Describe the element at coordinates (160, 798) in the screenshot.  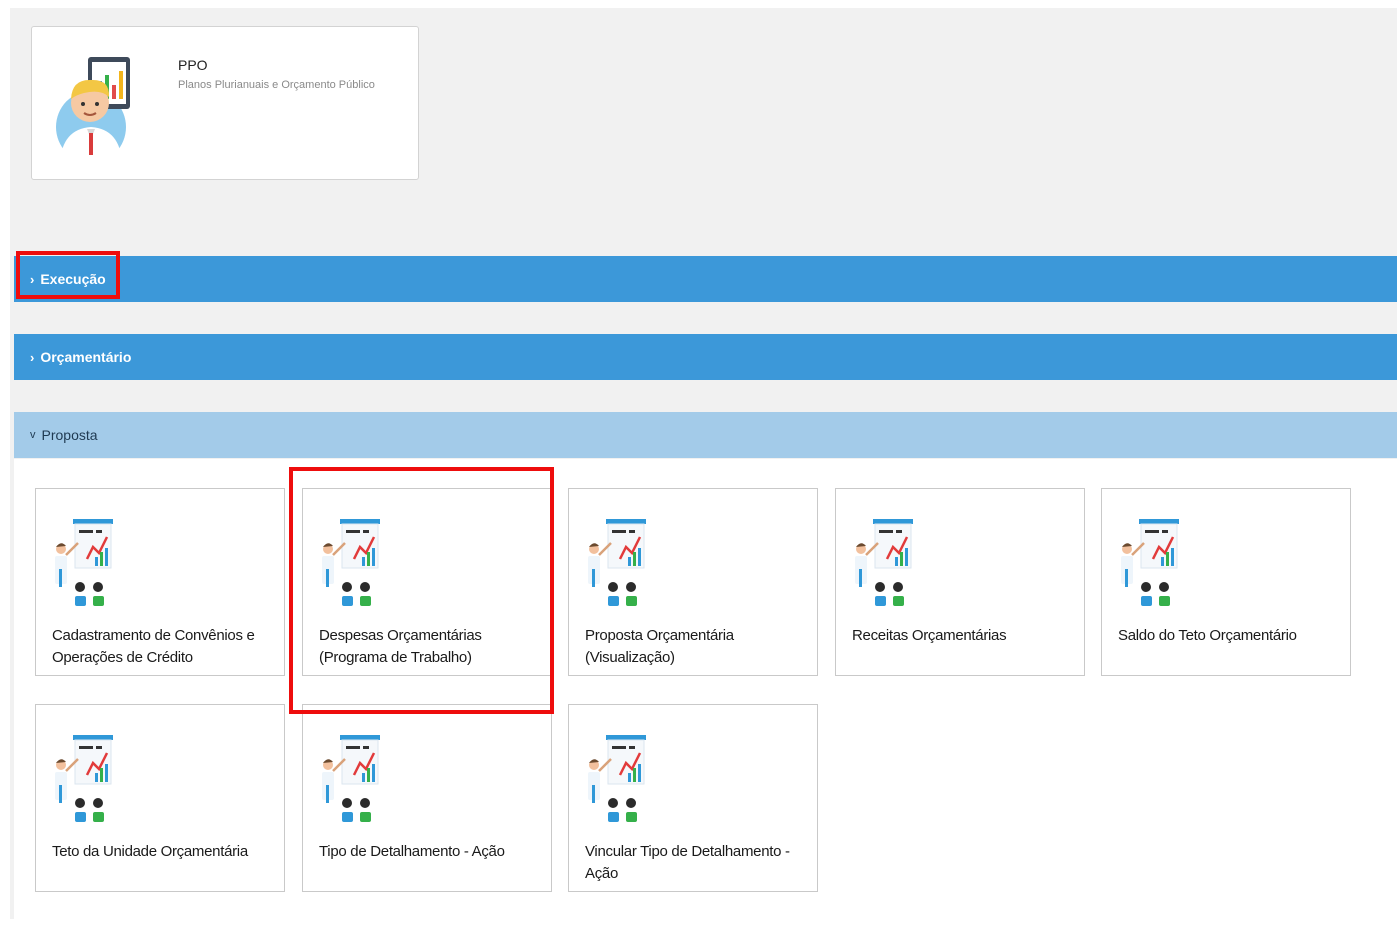
I see `tile-teto-unidade: Teto da Unidade Orçamentária` at that location.